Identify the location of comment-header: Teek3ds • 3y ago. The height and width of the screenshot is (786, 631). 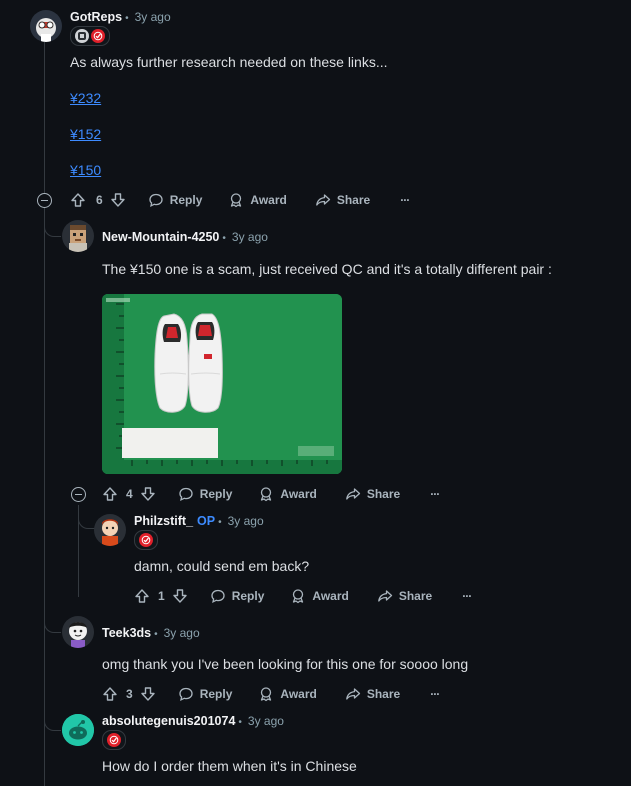
(151, 633).